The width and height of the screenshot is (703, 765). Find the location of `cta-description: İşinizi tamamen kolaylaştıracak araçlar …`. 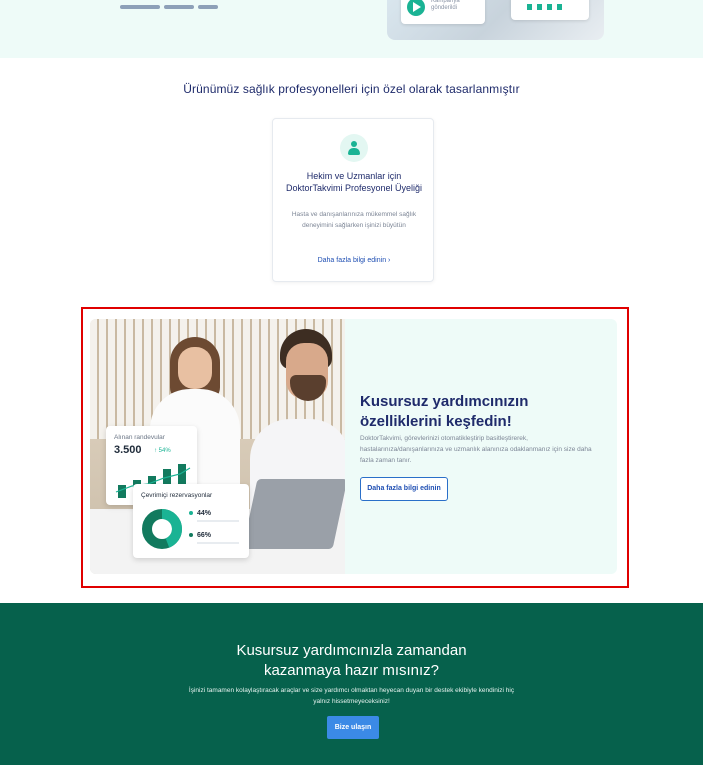

cta-description: İşinizi tamamen kolaylaştıracak araçlar … is located at coordinates (351, 696).